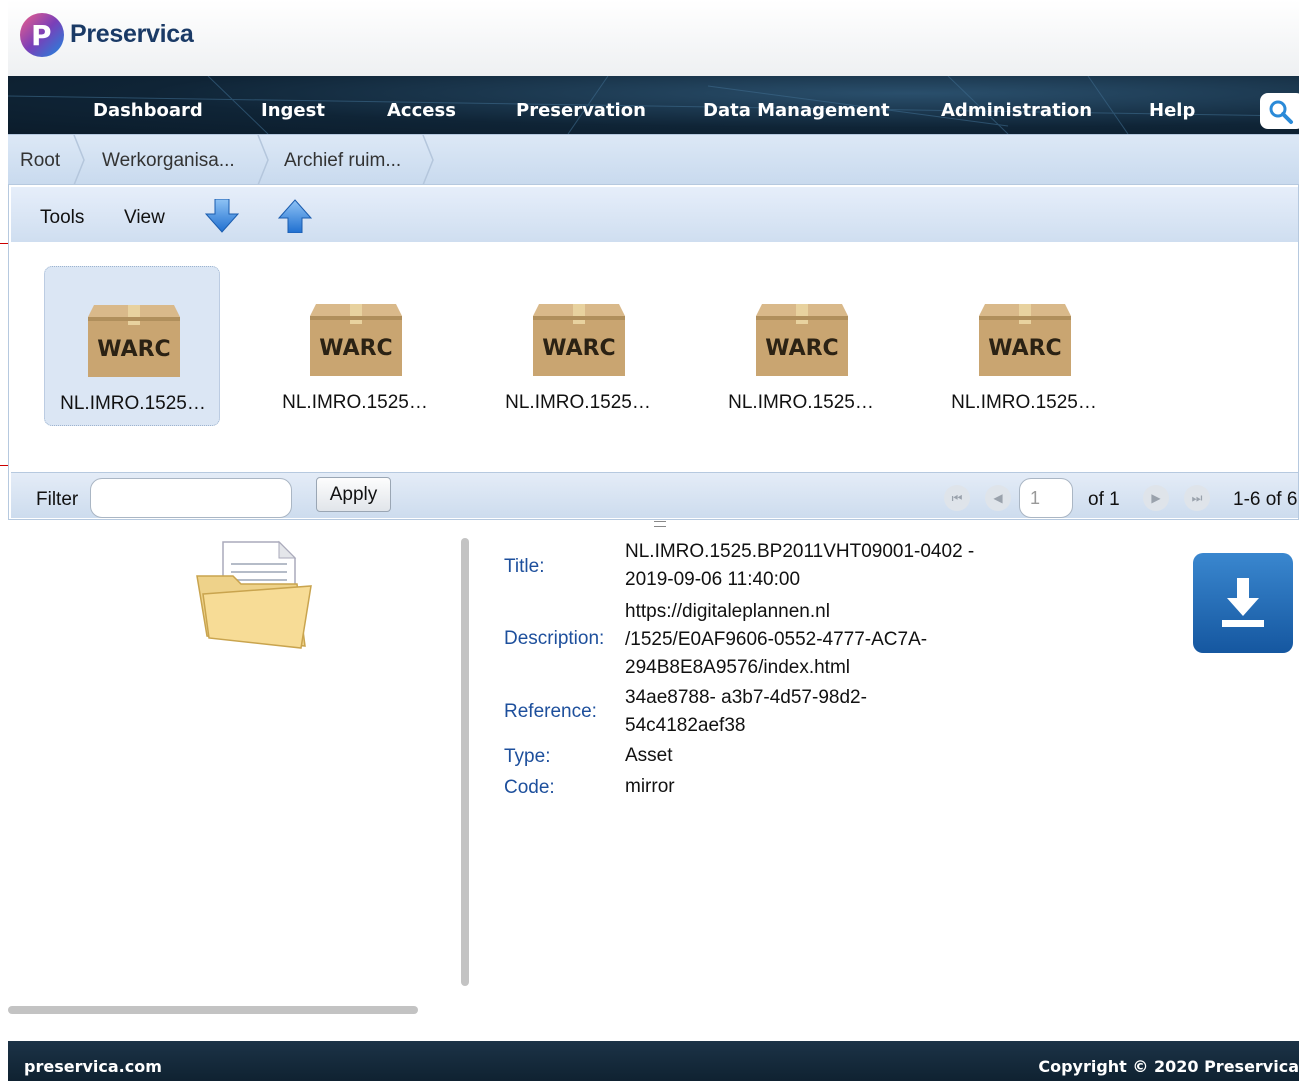 The image size is (1299, 1081). Describe the element at coordinates (654, 214) in the screenshot. I see `toolbar: Tools View` at that location.